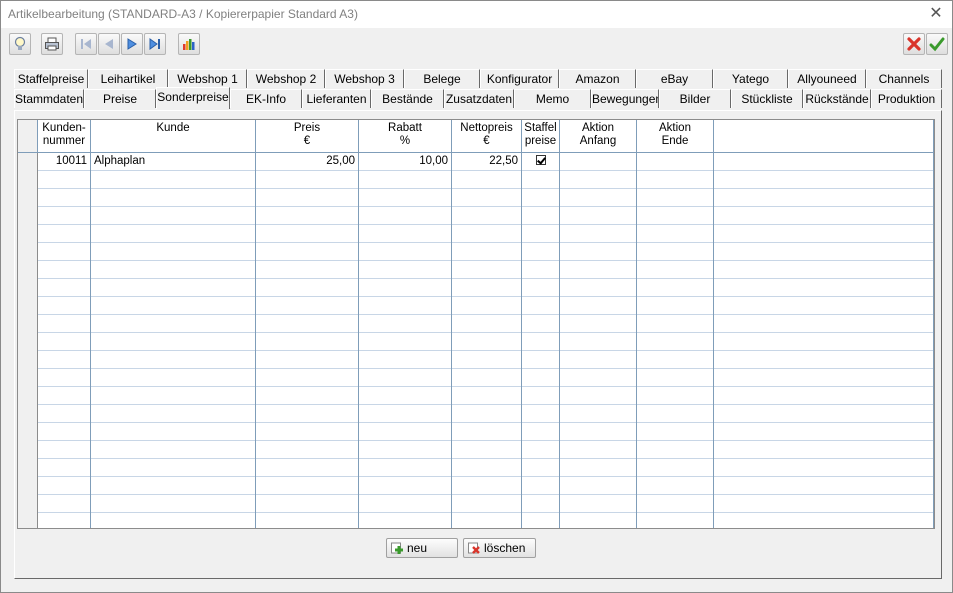 The height and width of the screenshot is (593, 953). I want to click on table-cell-discount: 10,00, so click(405, 162).